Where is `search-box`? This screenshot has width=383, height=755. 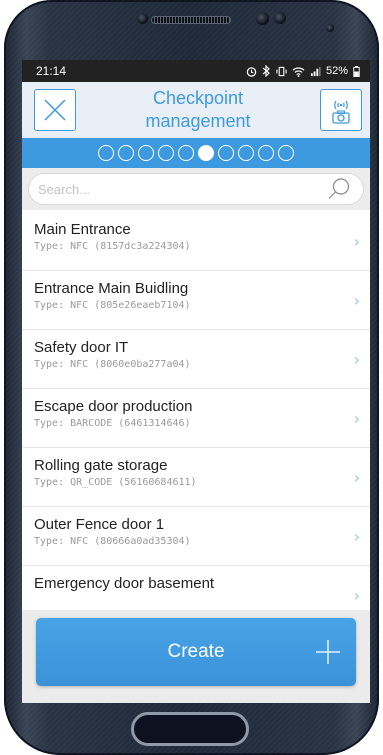 search-box is located at coordinates (196, 189).